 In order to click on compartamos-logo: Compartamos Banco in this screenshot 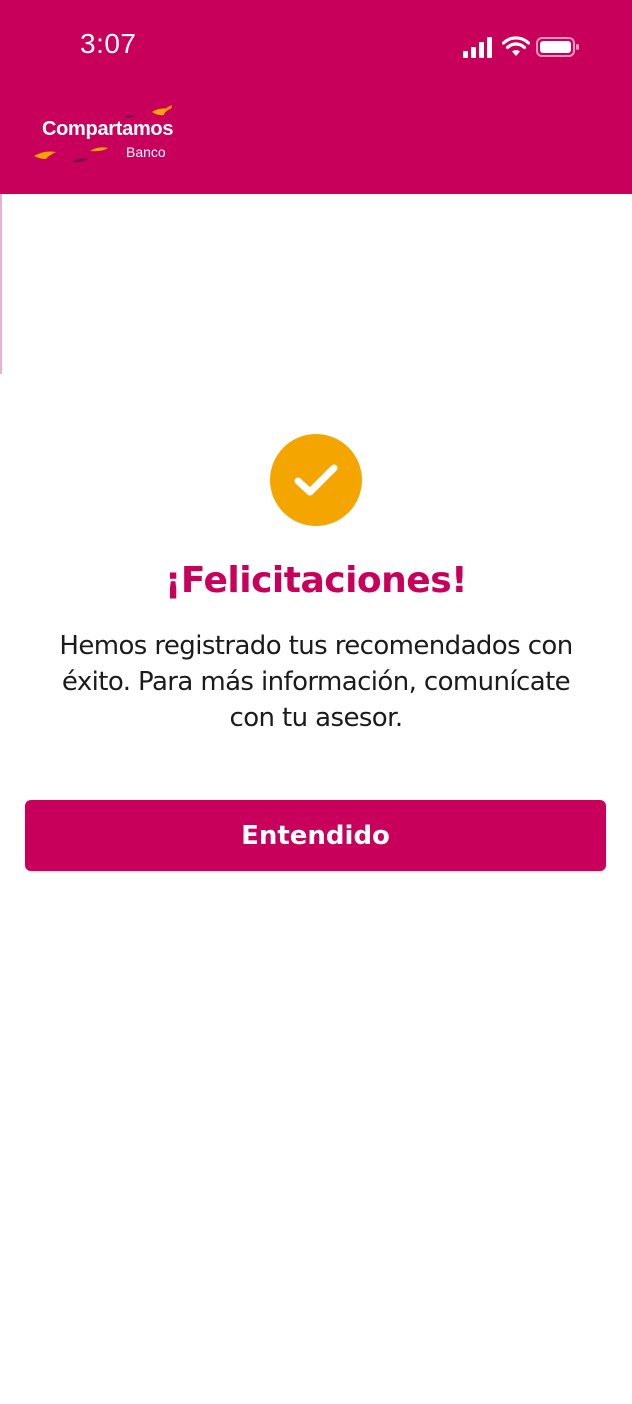, I will do `click(112, 136)`.